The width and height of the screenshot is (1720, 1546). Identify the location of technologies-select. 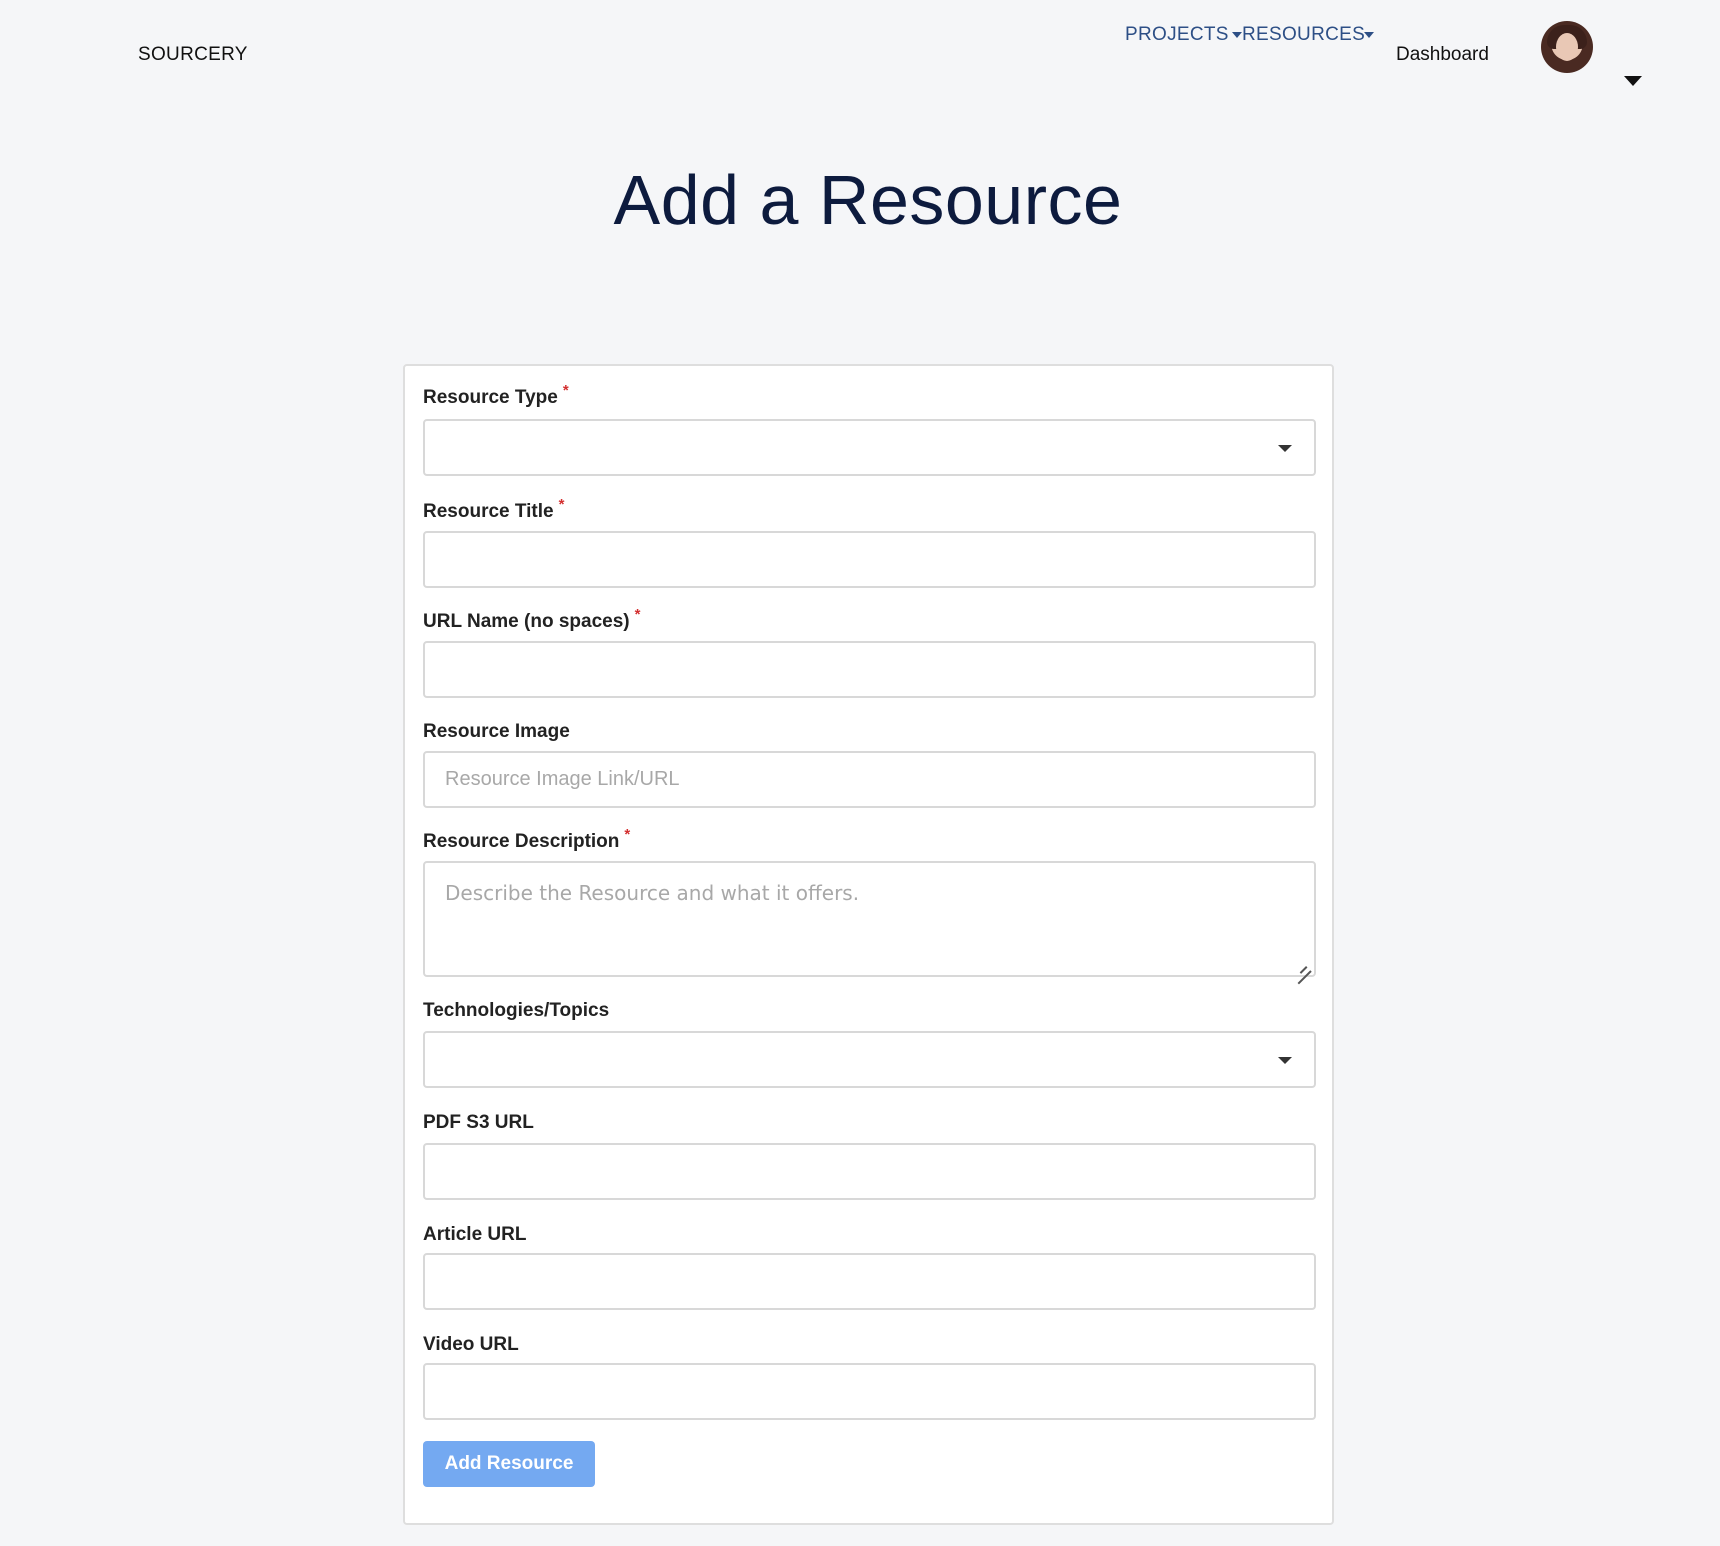
(869, 1059).